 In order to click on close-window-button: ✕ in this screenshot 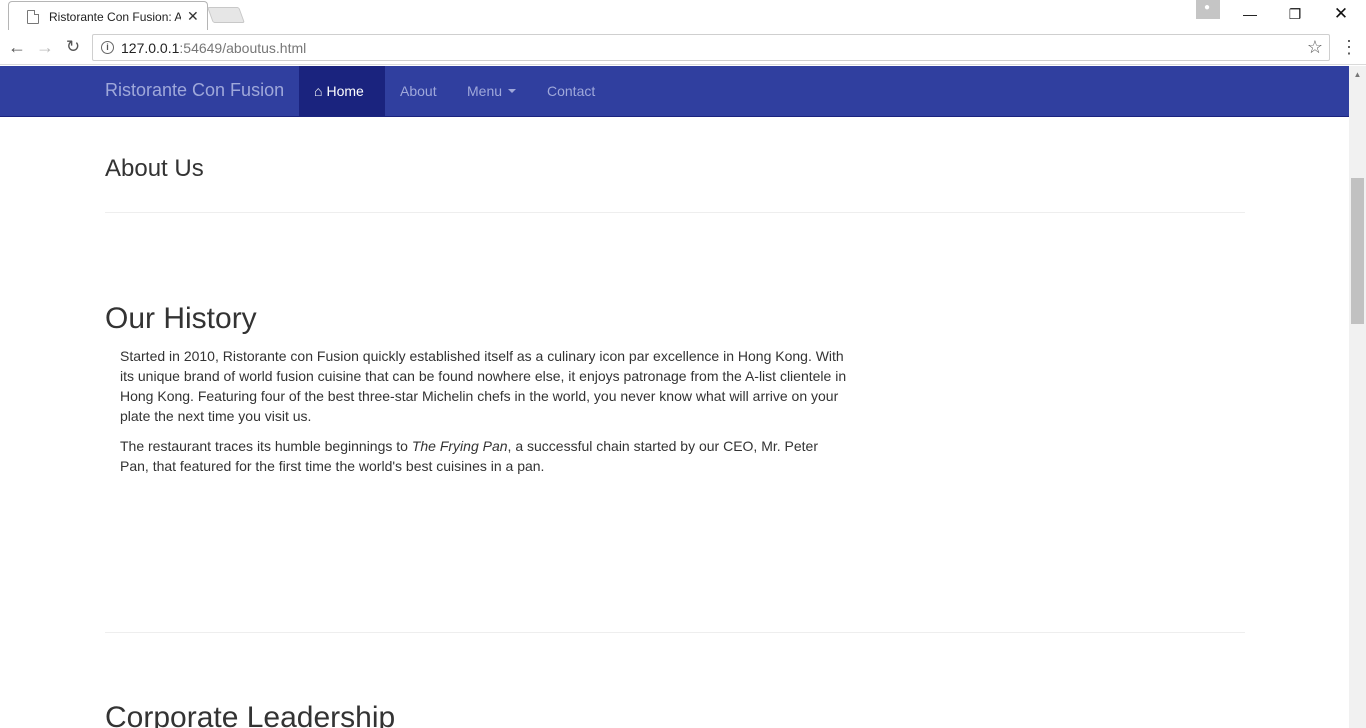, I will do `click(1341, 14)`.